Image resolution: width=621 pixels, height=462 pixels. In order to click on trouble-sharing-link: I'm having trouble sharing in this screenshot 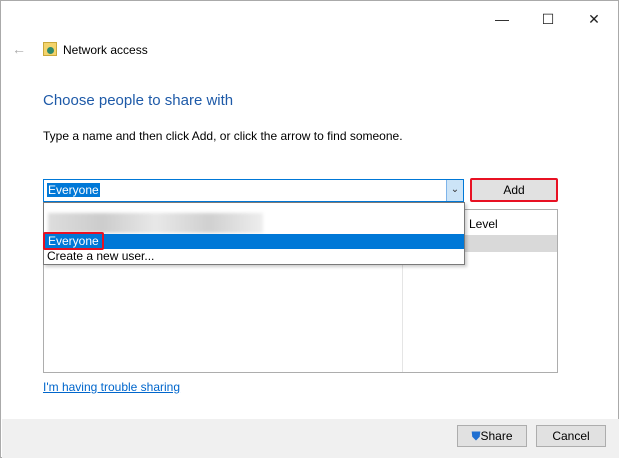, I will do `click(111, 387)`.